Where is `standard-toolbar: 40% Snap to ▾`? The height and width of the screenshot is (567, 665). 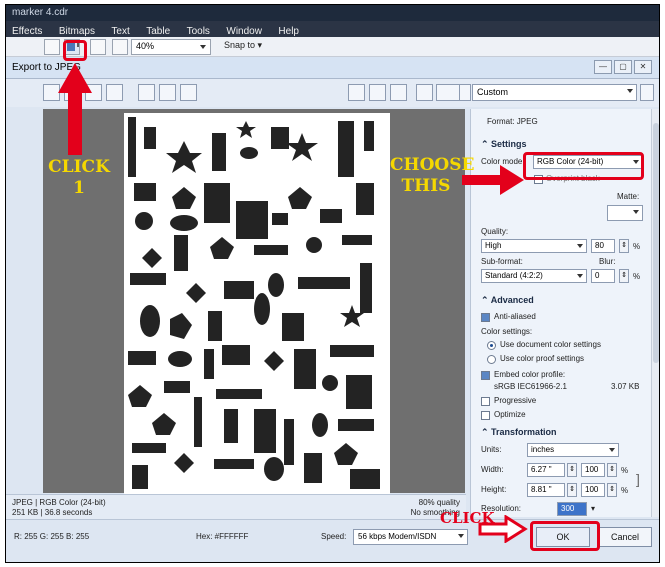
standard-toolbar: 40% Snap to ▾ is located at coordinates (332, 47).